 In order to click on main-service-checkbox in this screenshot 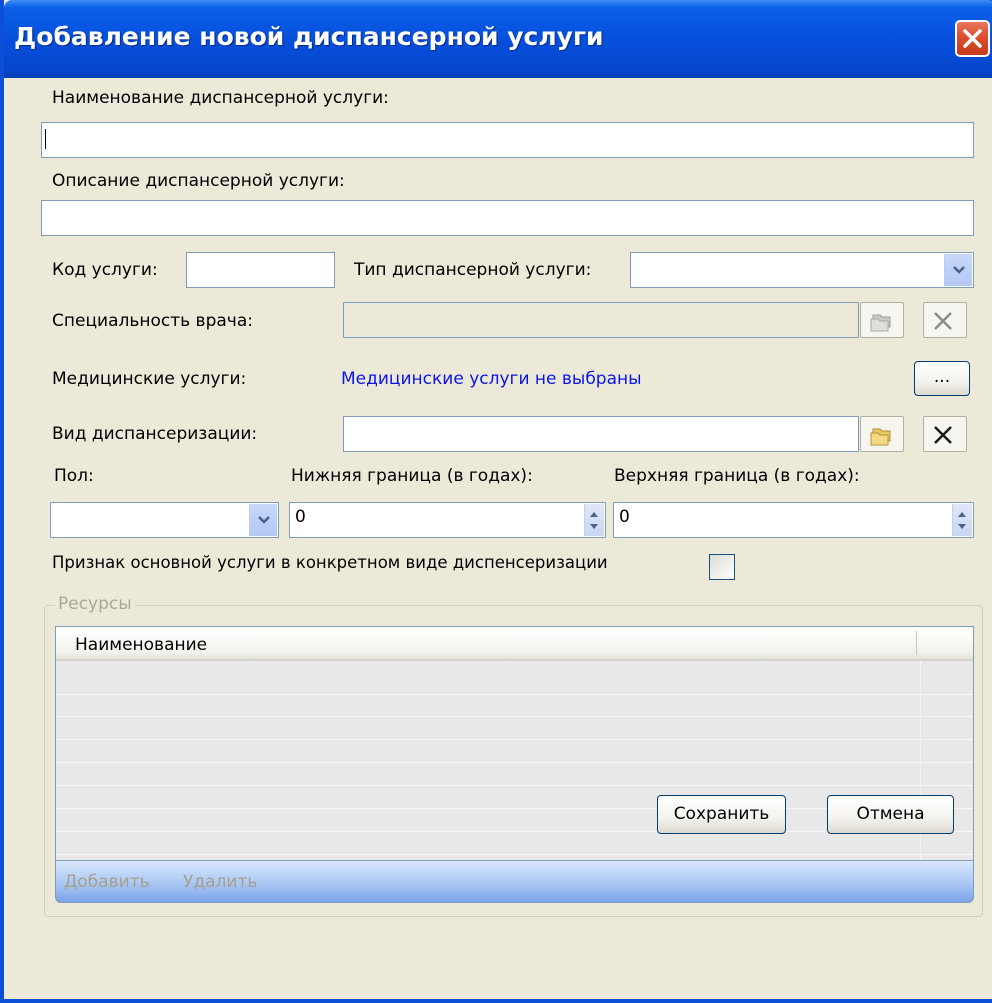, I will do `click(722, 567)`.